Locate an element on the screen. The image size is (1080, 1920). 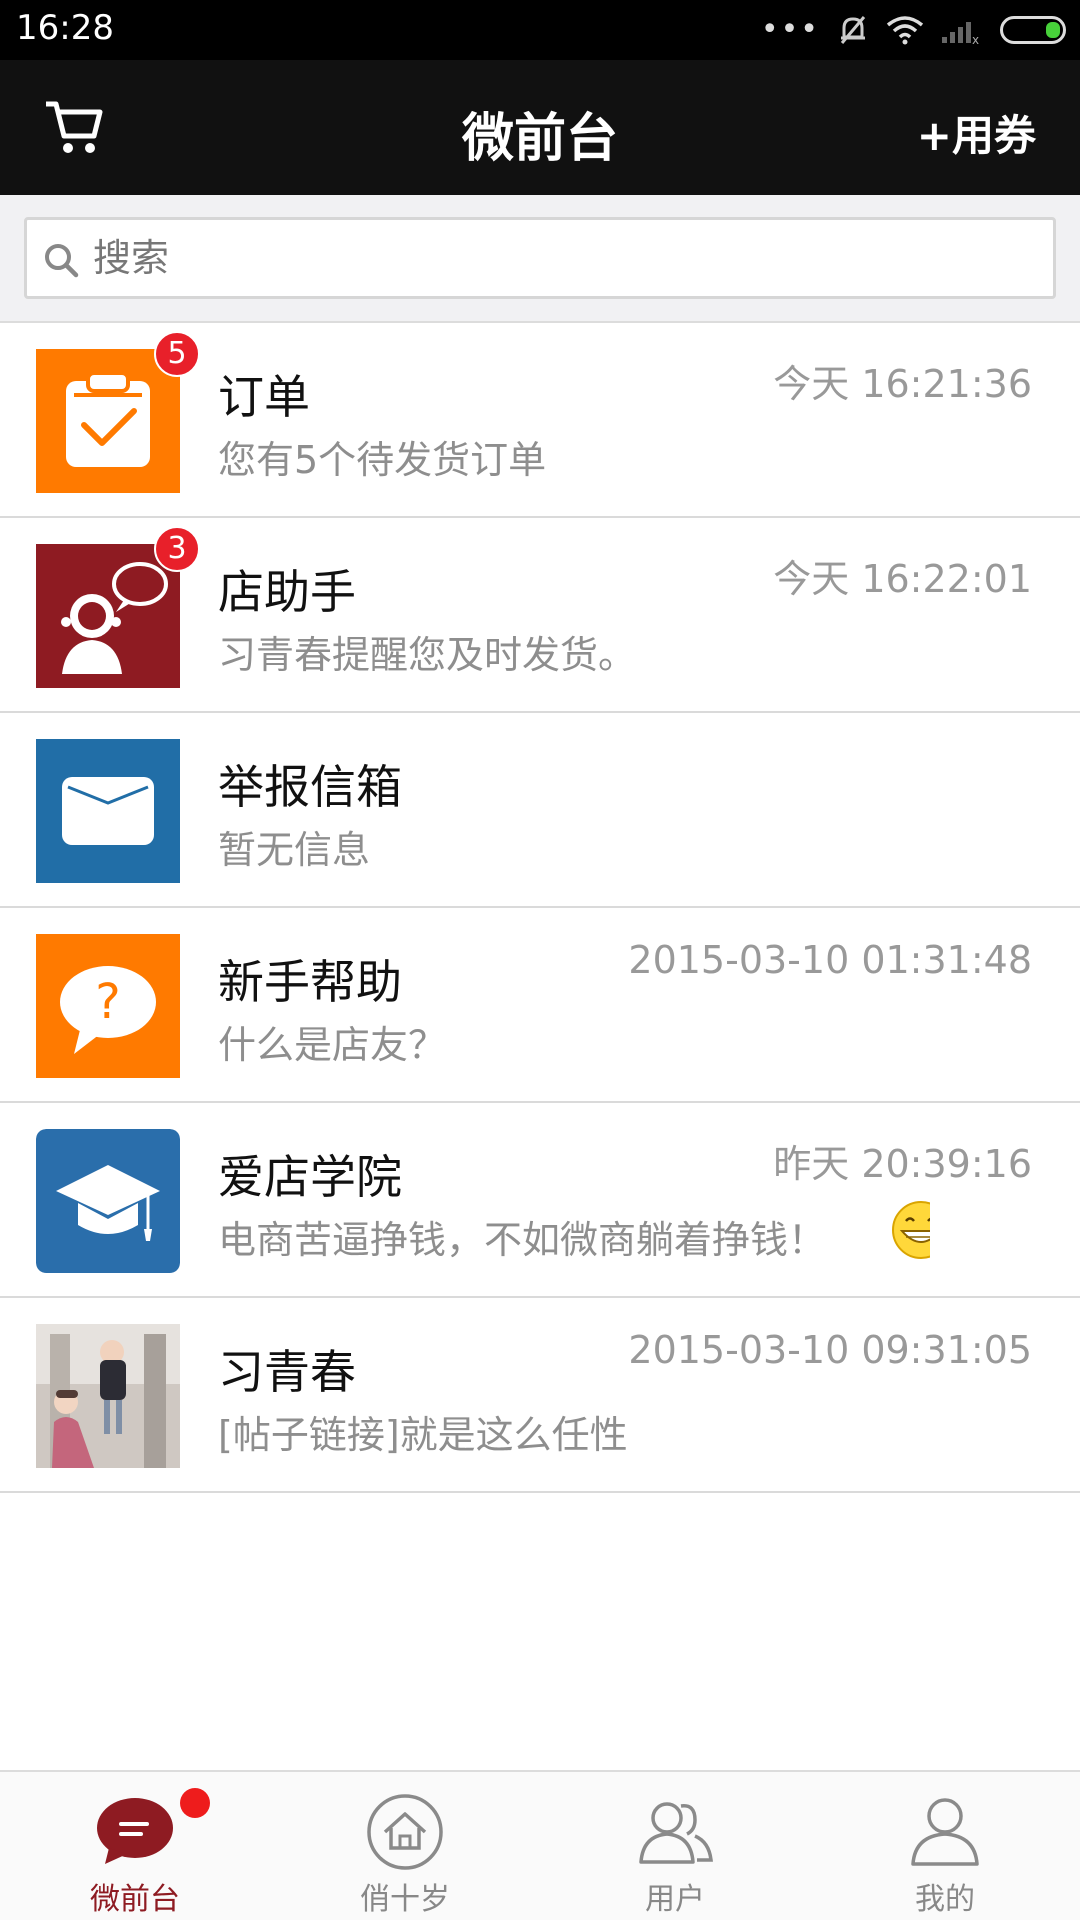
nav-bar: 微前台 +用券 is located at coordinates (540, 127).